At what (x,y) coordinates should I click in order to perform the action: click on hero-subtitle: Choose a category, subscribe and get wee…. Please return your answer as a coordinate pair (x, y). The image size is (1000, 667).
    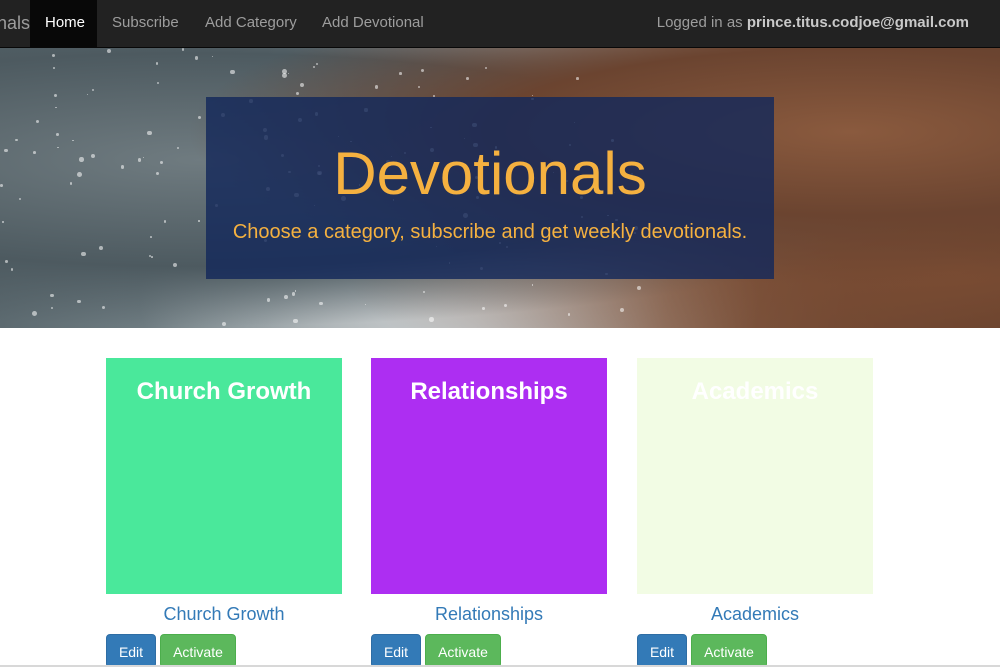
    Looking at the image, I should click on (490, 232).